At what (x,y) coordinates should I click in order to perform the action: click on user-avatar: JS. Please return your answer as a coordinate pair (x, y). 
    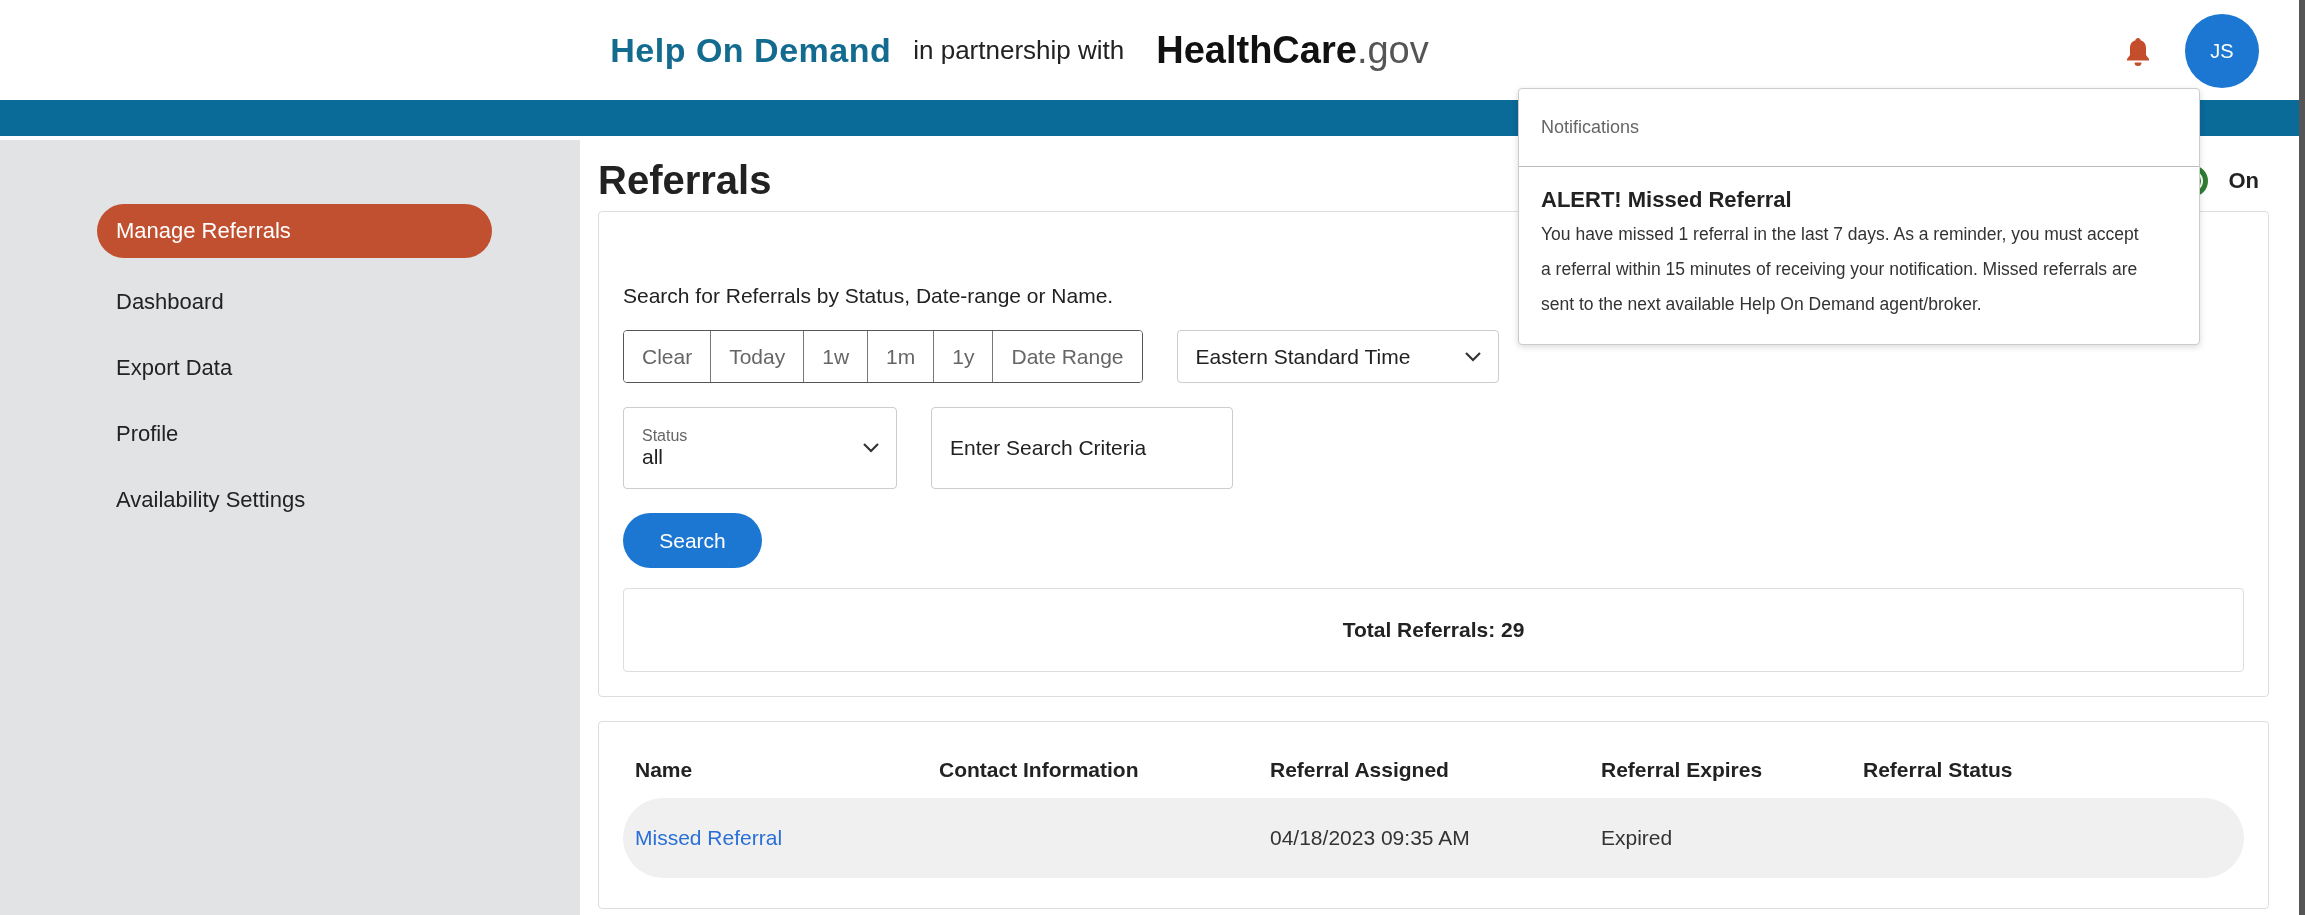
    Looking at the image, I should click on (2222, 51).